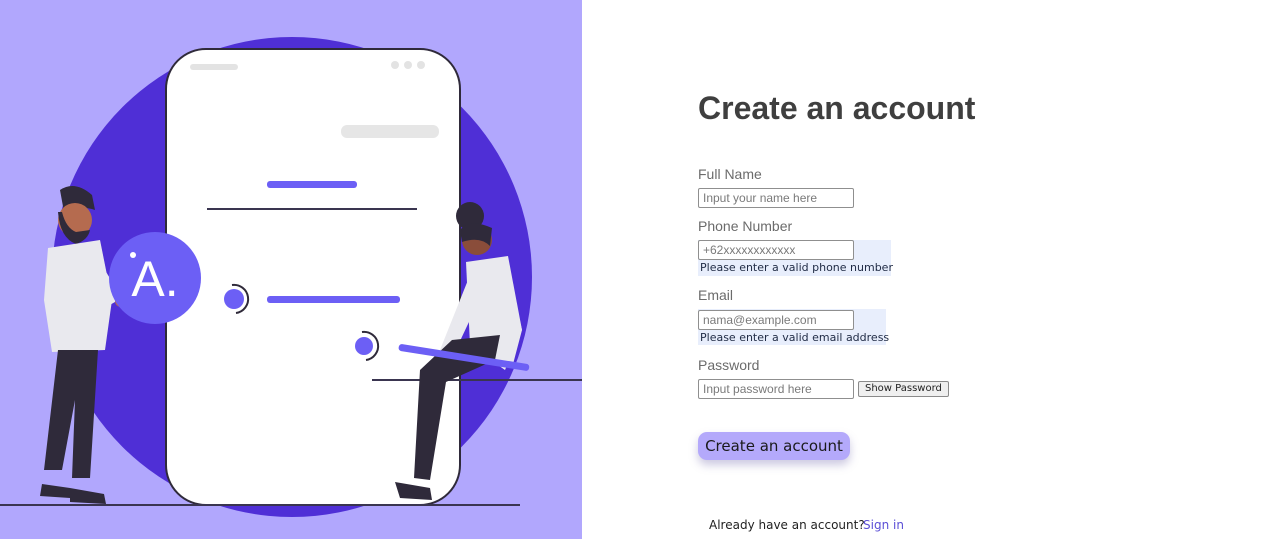  Describe the element at coordinates (776, 320) in the screenshot. I see `email-input` at that location.